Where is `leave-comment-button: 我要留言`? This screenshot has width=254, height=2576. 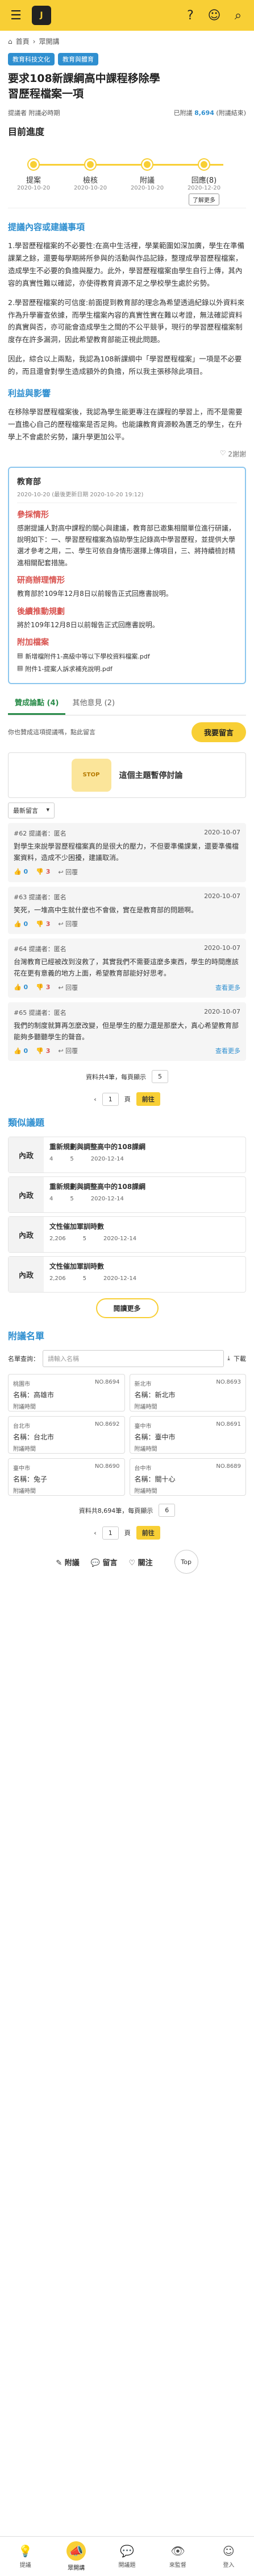 leave-comment-button: 我要留言 is located at coordinates (218, 732).